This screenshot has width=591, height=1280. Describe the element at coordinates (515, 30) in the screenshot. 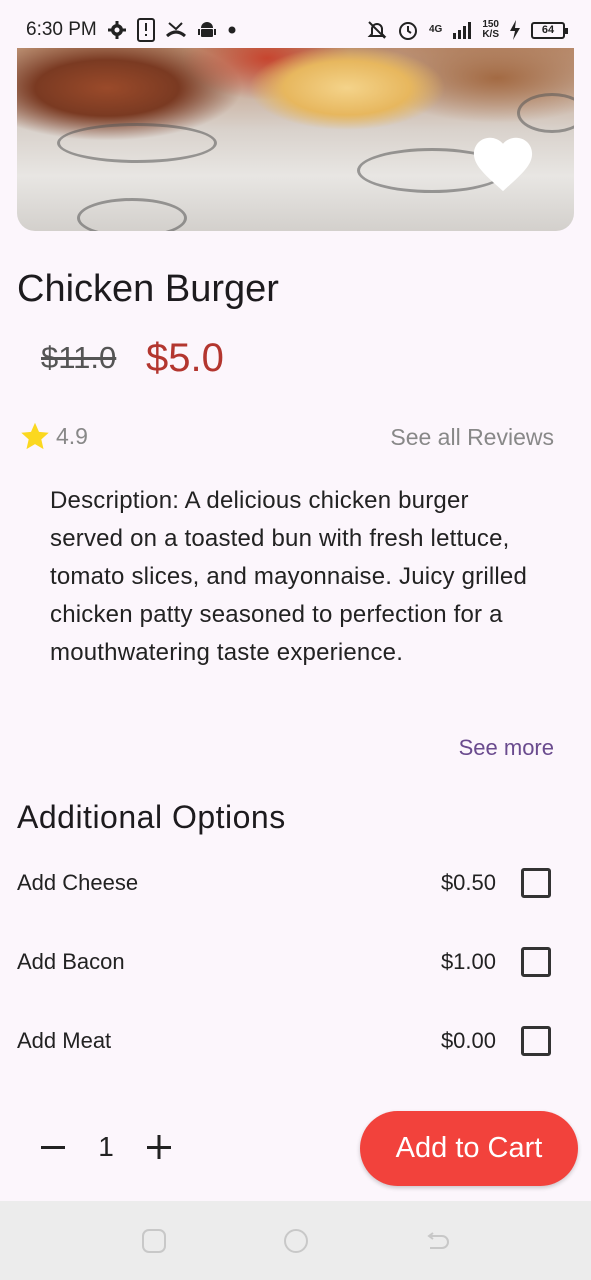

I see `charging-icon` at that location.